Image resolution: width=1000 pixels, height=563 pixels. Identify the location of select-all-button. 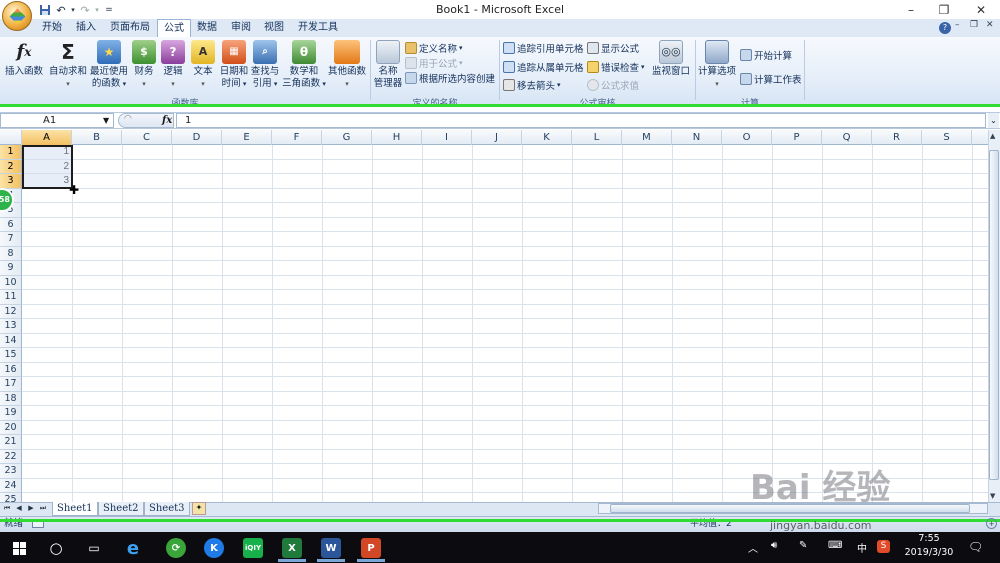
(11, 137).